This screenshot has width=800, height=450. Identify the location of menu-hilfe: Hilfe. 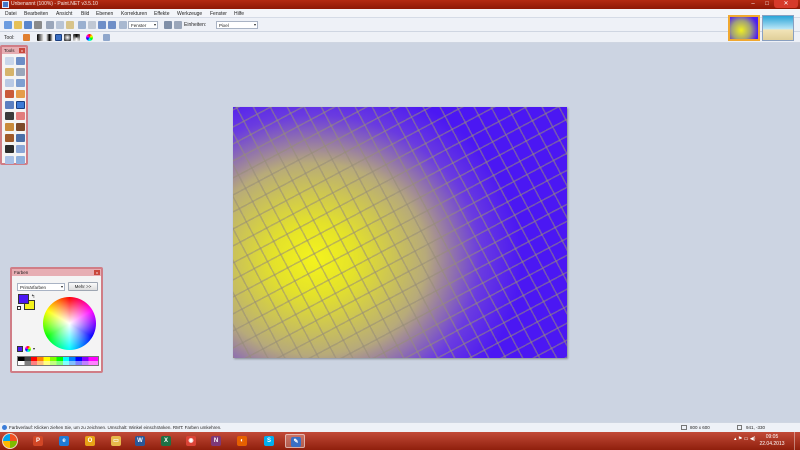
(239, 14).